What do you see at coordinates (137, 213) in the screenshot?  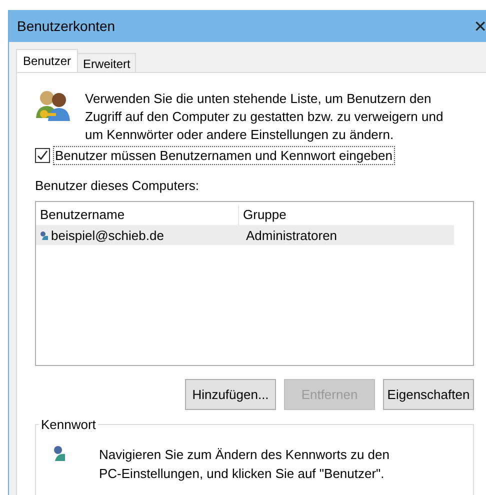 I see `column-header: Benutzername` at bounding box center [137, 213].